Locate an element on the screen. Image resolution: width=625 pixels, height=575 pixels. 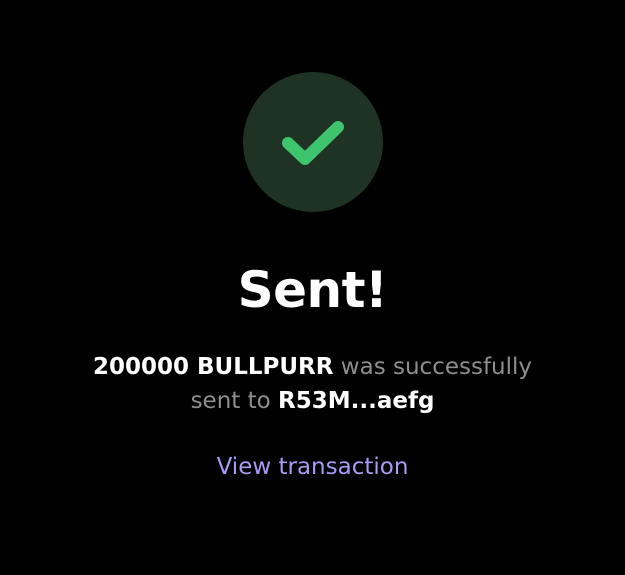
message-text-to: sent to is located at coordinates (230, 401).